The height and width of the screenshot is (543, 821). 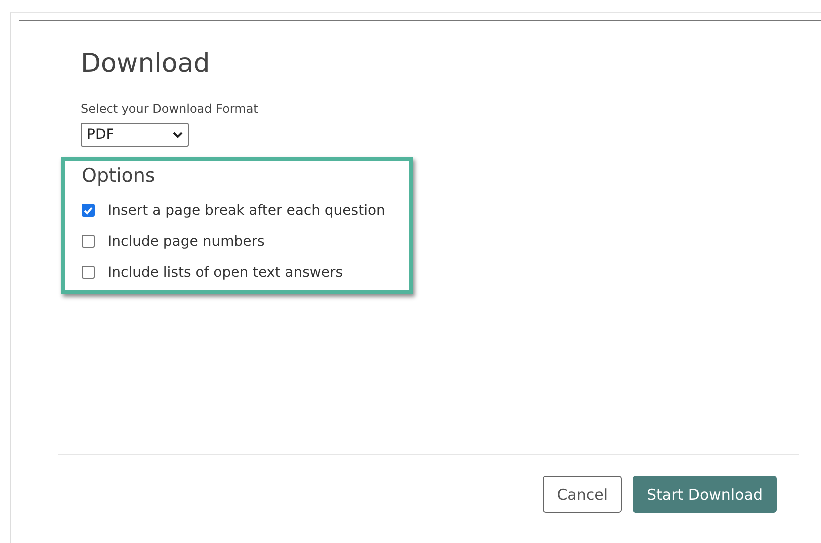 What do you see at coordinates (119, 176) in the screenshot?
I see `options-heading: Options` at bounding box center [119, 176].